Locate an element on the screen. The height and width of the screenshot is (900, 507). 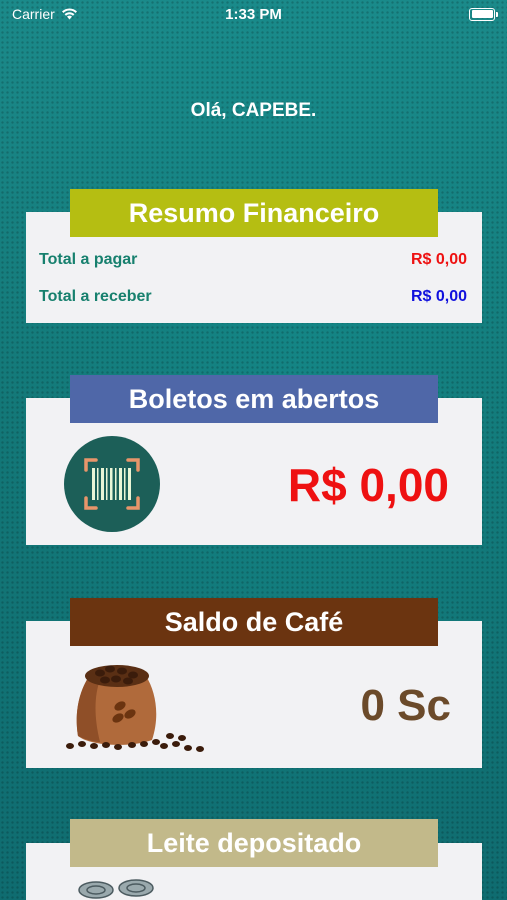
coffee-title: Saldo de Café is located at coordinates (254, 621).